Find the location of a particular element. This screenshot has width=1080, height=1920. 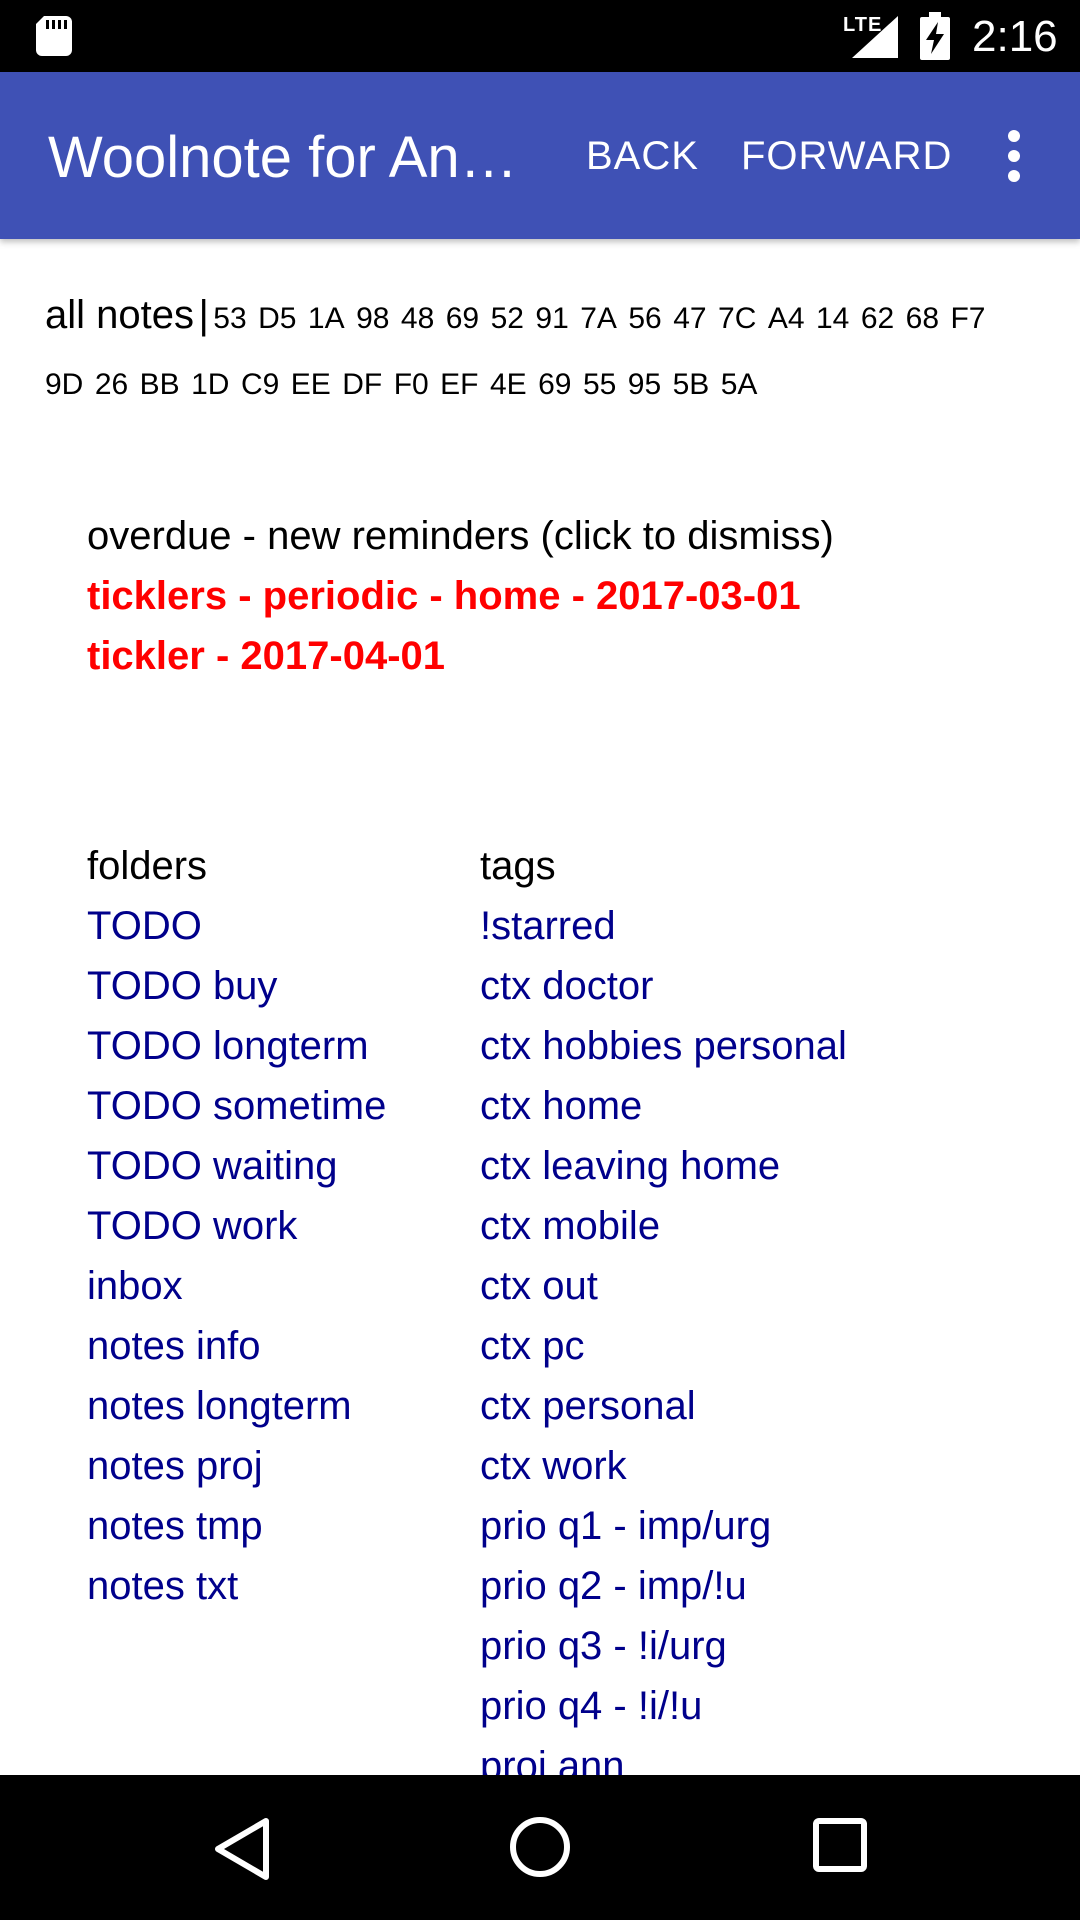

note-id-link: C9 is located at coordinates (260, 384).